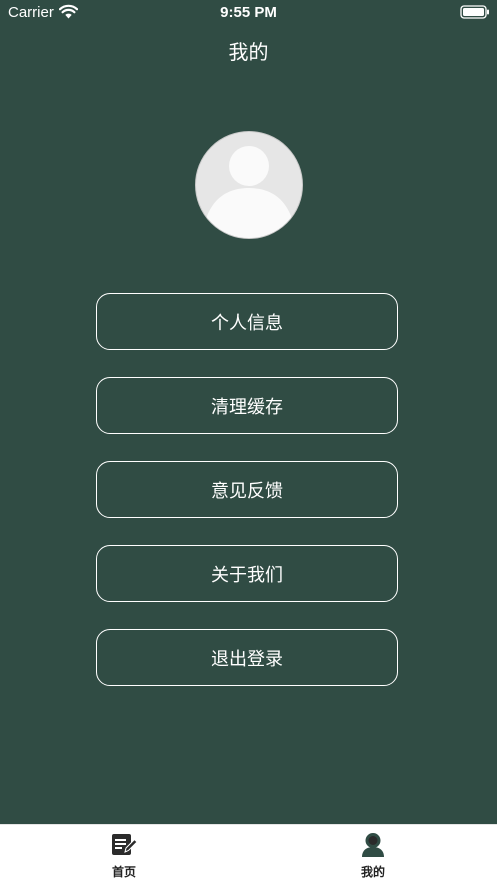 Image resolution: width=497 pixels, height=883 pixels. What do you see at coordinates (247, 405) in the screenshot?
I see `clear-cache-button: 清理缓存` at bounding box center [247, 405].